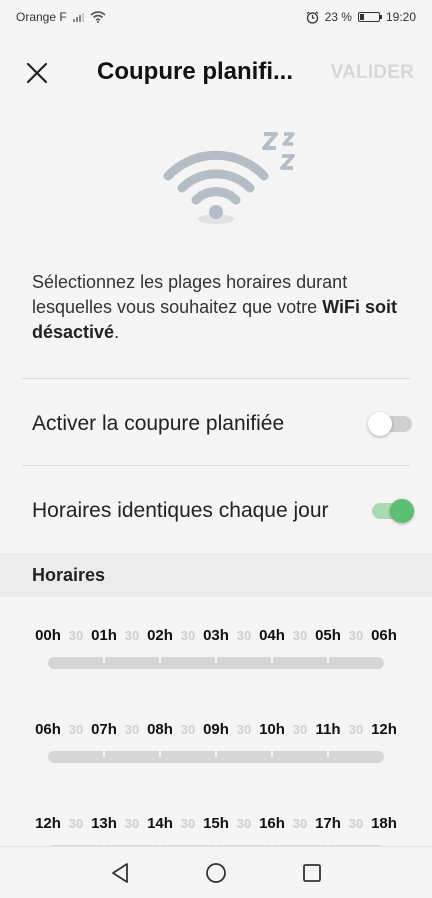 This screenshot has width=432, height=898. I want to click on hour-label: 00h, so click(48, 635).